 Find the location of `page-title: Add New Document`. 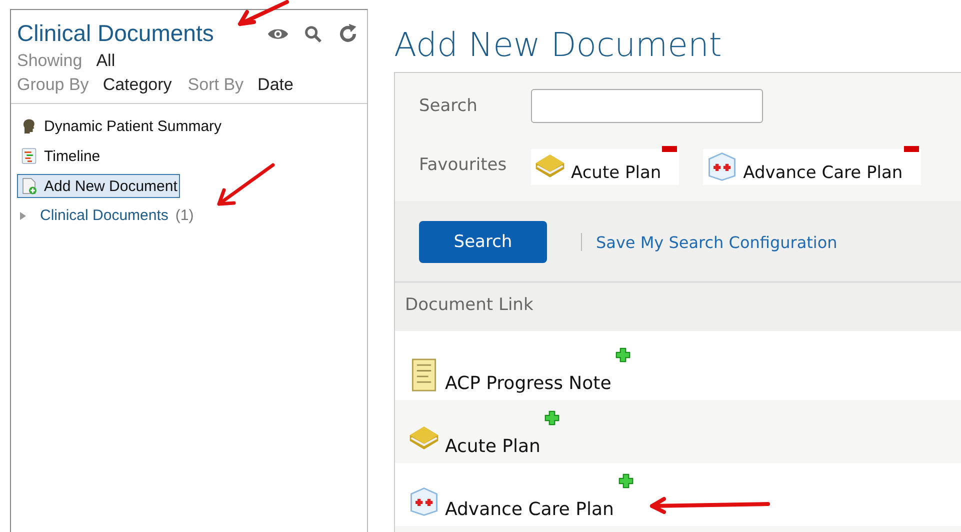

page-title: Add New Document is located at coordinates (558, 45).